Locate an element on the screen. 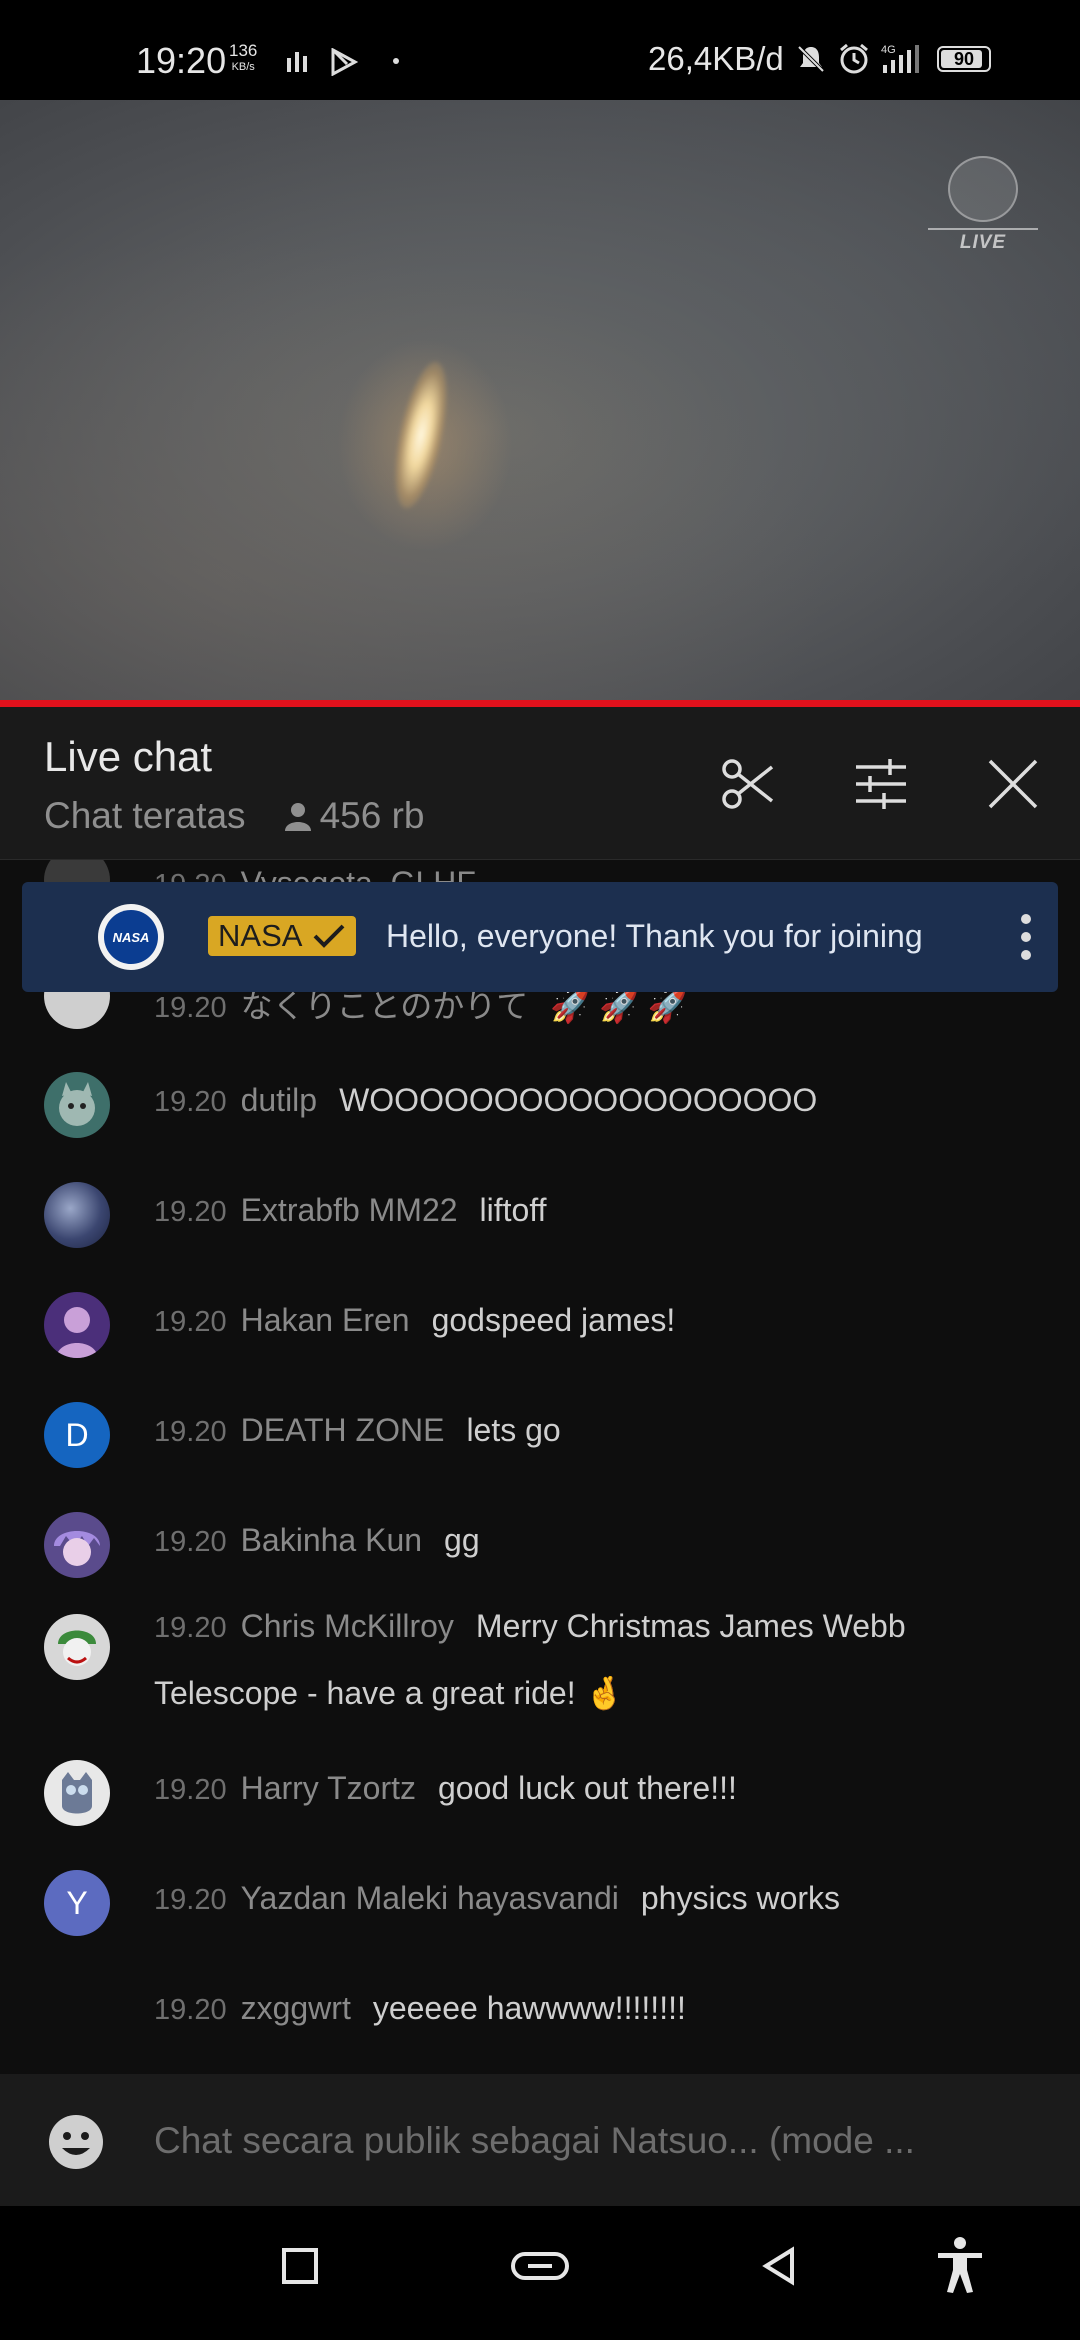 Image resolution: width=1080 pixels, height=2340 pixels. status-network-speed: 136 KB/s is located at coordinates (243, 59).